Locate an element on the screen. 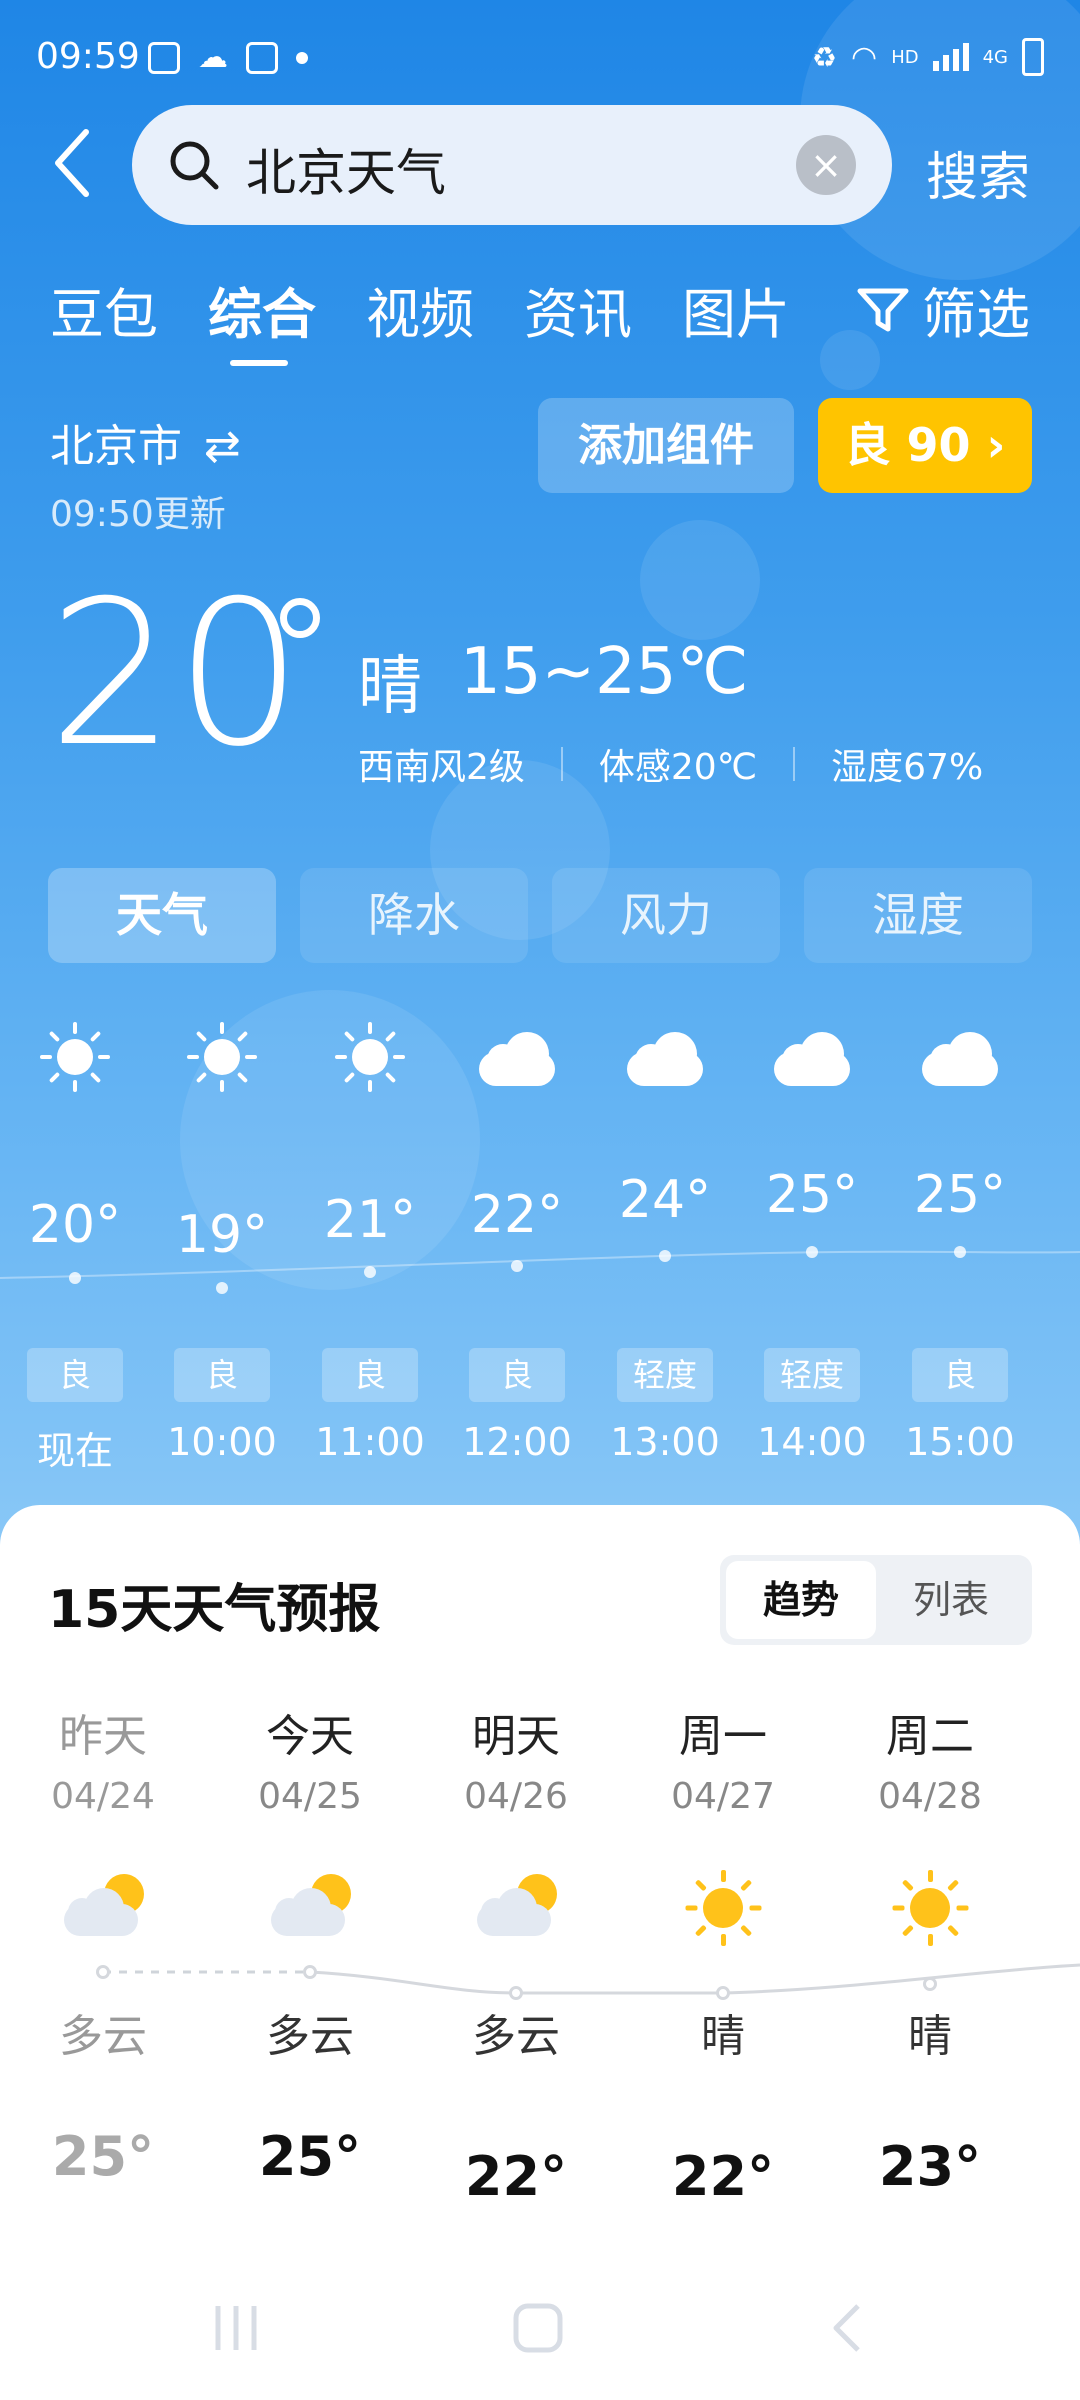  hourly-temperature: 19° is located at coordinates (222, 1235).